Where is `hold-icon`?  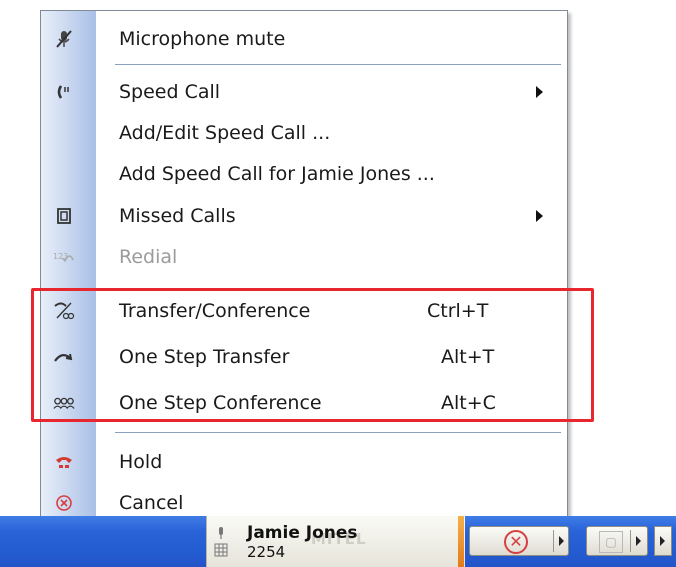 hold-icon is located at coordinates (64, 462).